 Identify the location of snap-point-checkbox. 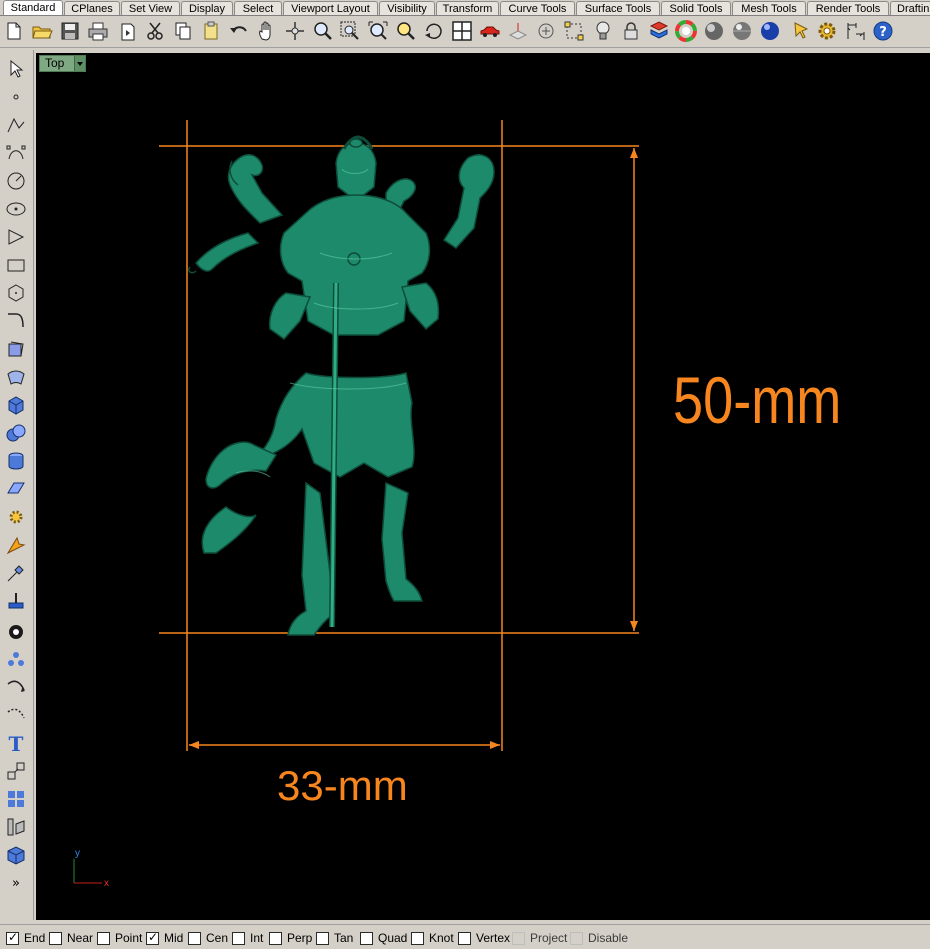
(103, 938).